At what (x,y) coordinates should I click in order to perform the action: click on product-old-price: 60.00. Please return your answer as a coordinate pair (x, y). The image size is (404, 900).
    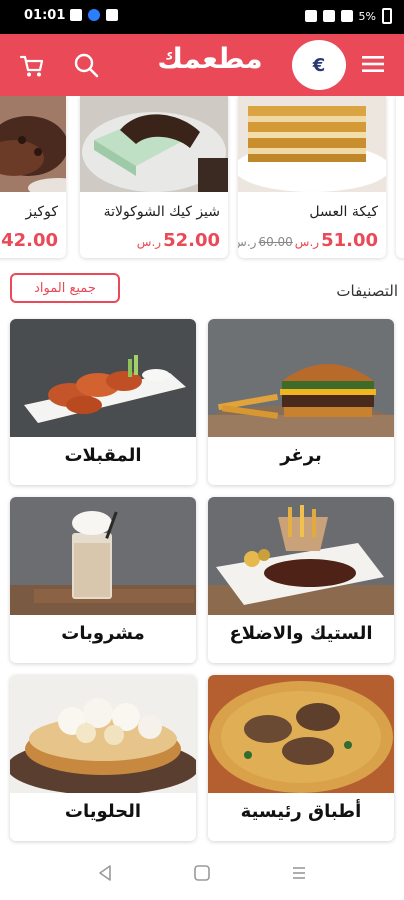
    Looking at the image, I should click on (275, 242).